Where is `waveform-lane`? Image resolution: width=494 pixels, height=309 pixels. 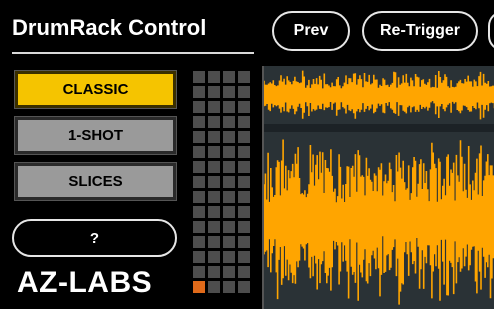
waveform-lane is located at coordinates (379, 95).